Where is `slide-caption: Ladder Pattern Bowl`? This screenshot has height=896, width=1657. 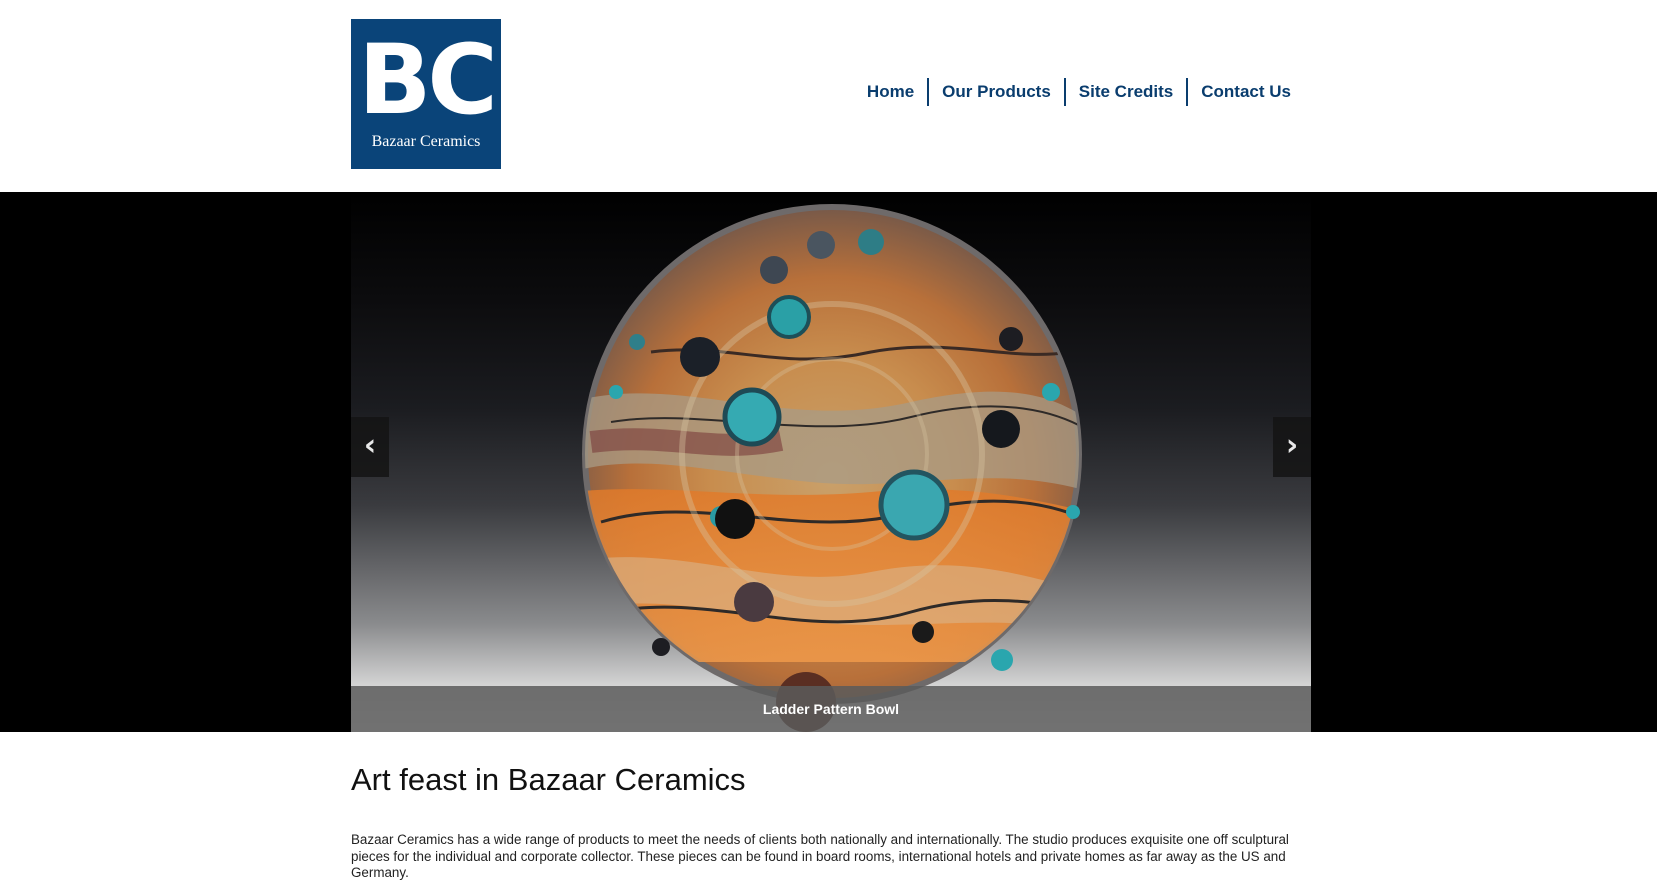 slide-caption: Ladder Pattern Bowl is located at coordinates (831, 709).